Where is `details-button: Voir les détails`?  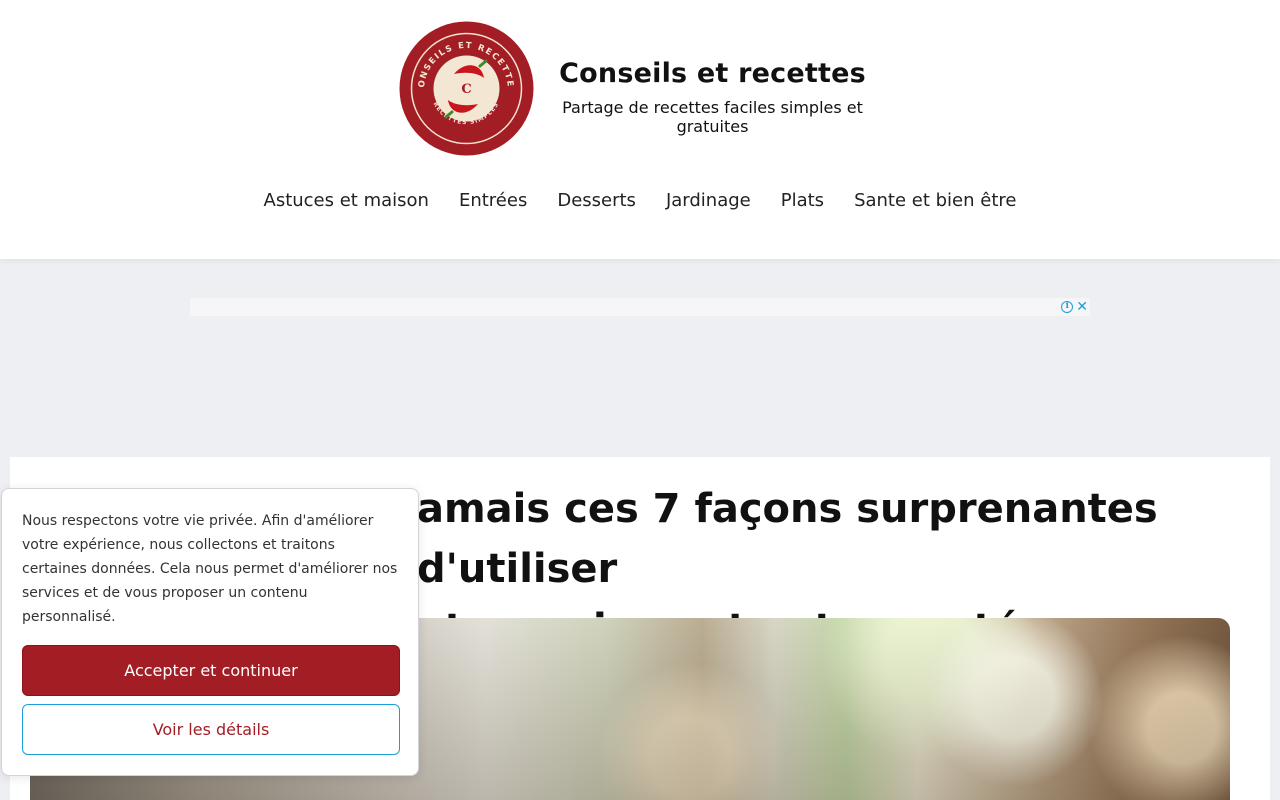
details-button: Voir les détails is located at coordinates (211, 729).